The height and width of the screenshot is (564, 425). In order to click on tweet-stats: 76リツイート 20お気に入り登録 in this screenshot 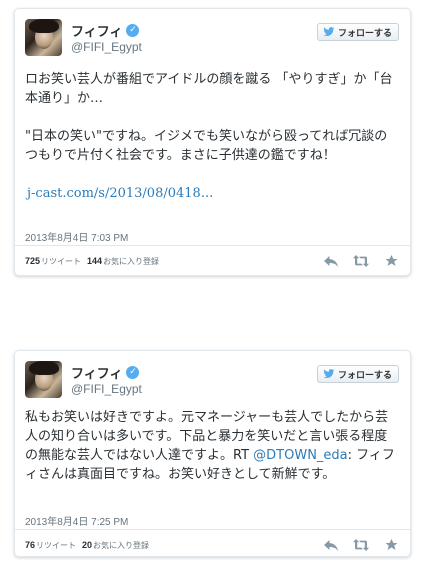, I will do `click(90, 545)`.